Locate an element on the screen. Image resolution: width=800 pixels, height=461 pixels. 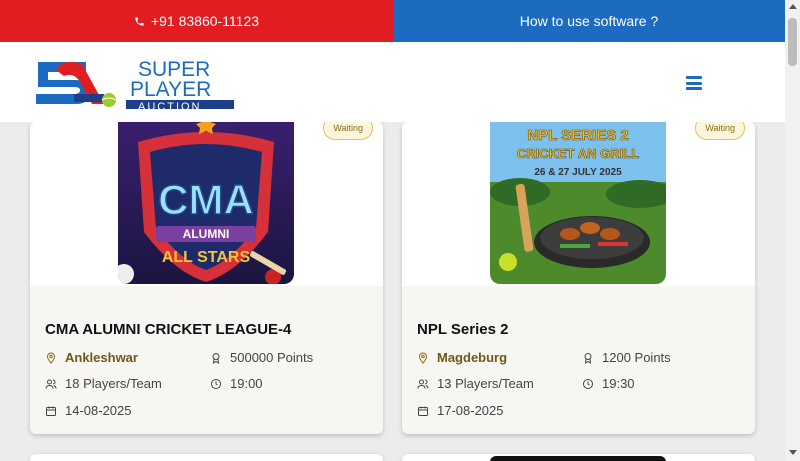
svg-text: CRICKET AN GRILL is located at coordinates (578, 153).